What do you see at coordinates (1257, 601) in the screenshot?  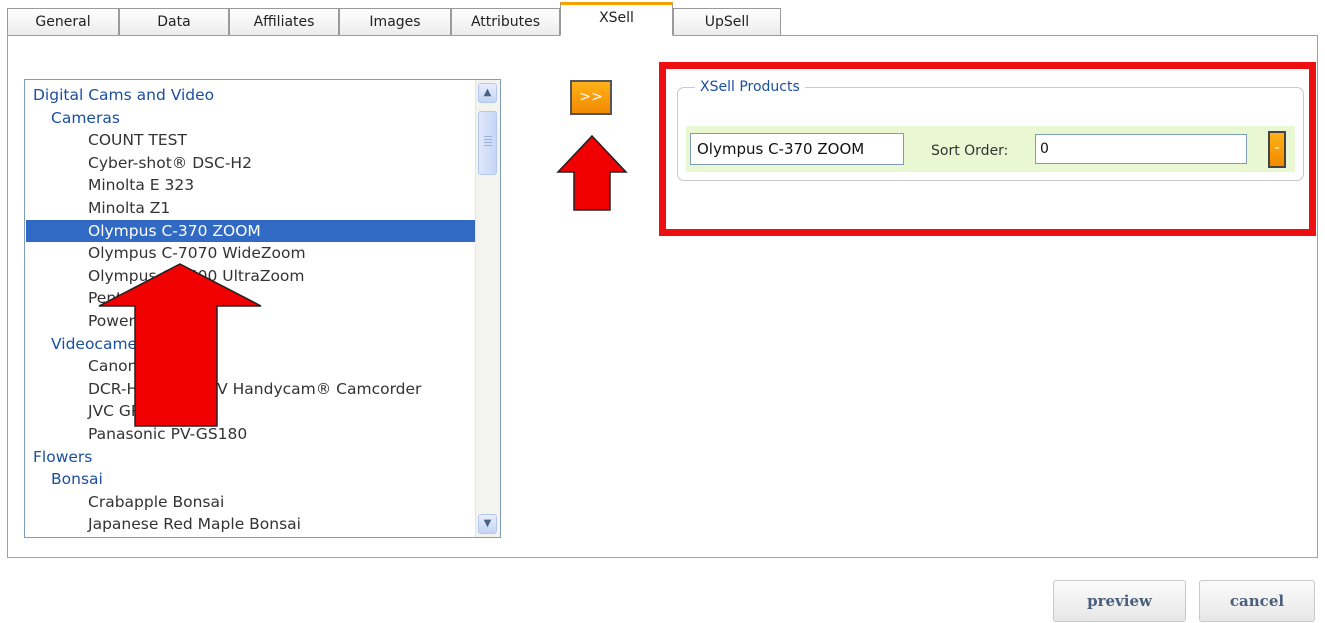 I see `cancel-button: cancel` at bounding box center [1257, 601].